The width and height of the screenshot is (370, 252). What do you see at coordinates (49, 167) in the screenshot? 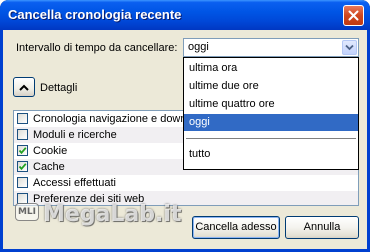
I see `cache-label: Cache` at bounding box center [49, 167].